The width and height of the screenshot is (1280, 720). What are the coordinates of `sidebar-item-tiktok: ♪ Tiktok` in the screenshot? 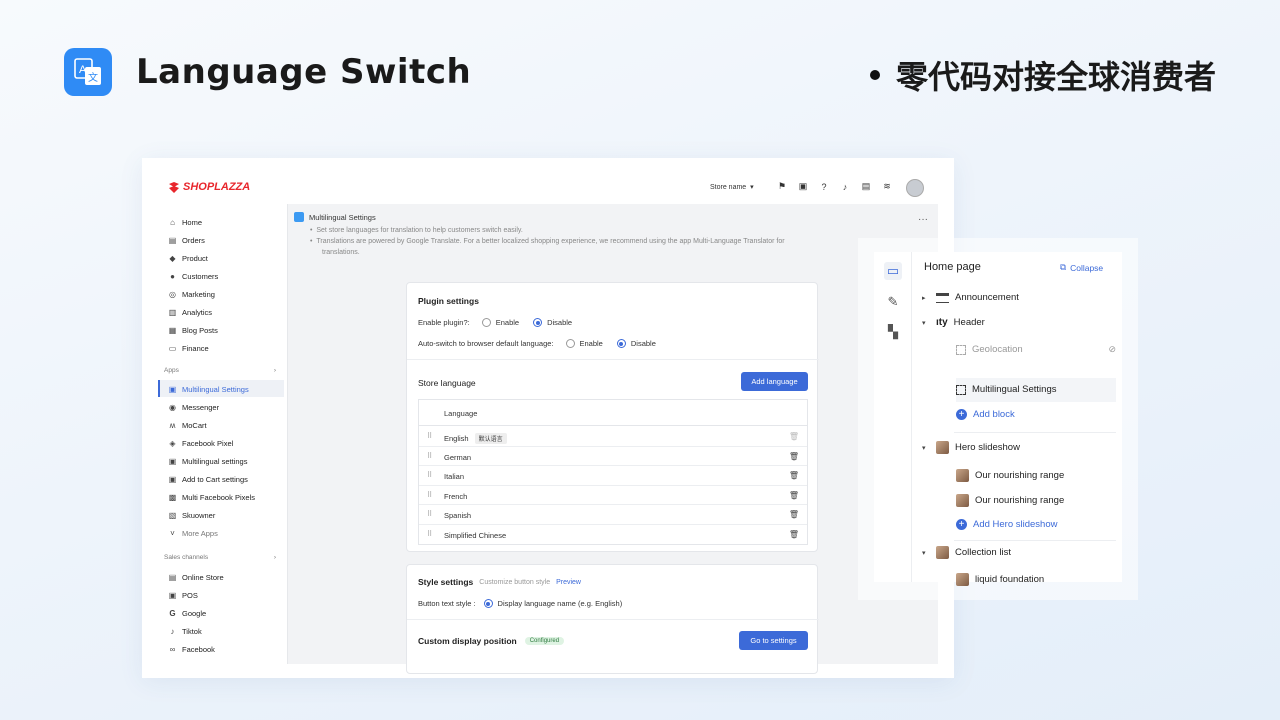 It's located at (185, 631).